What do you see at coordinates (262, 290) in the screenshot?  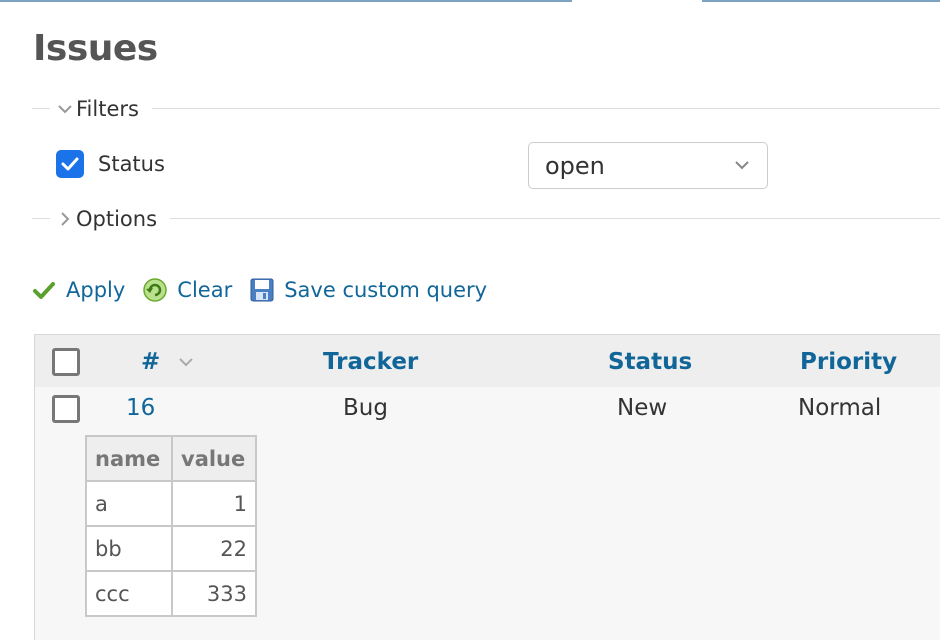 I see `save-icon` at bounding box center [262, 290].